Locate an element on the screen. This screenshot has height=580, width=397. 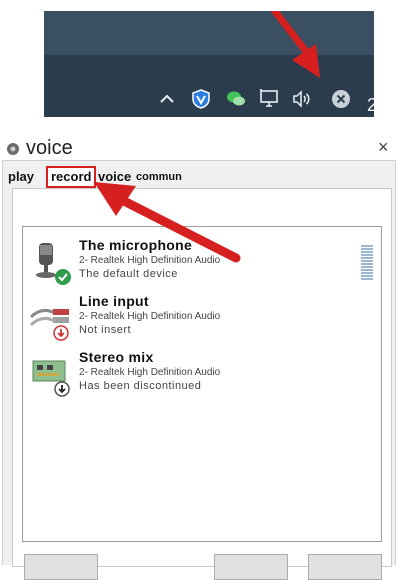
speaker-app-icon is located at coordinates (13, 148).